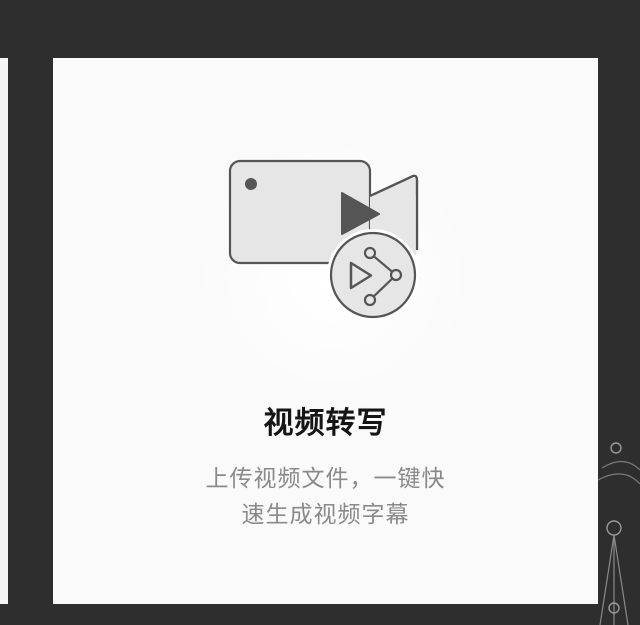 This screenshot has height=625, width=640. What do you see at coordinates (251, 184) in the screenshot?
I see `record-dot` at bounding box center [251, 184].